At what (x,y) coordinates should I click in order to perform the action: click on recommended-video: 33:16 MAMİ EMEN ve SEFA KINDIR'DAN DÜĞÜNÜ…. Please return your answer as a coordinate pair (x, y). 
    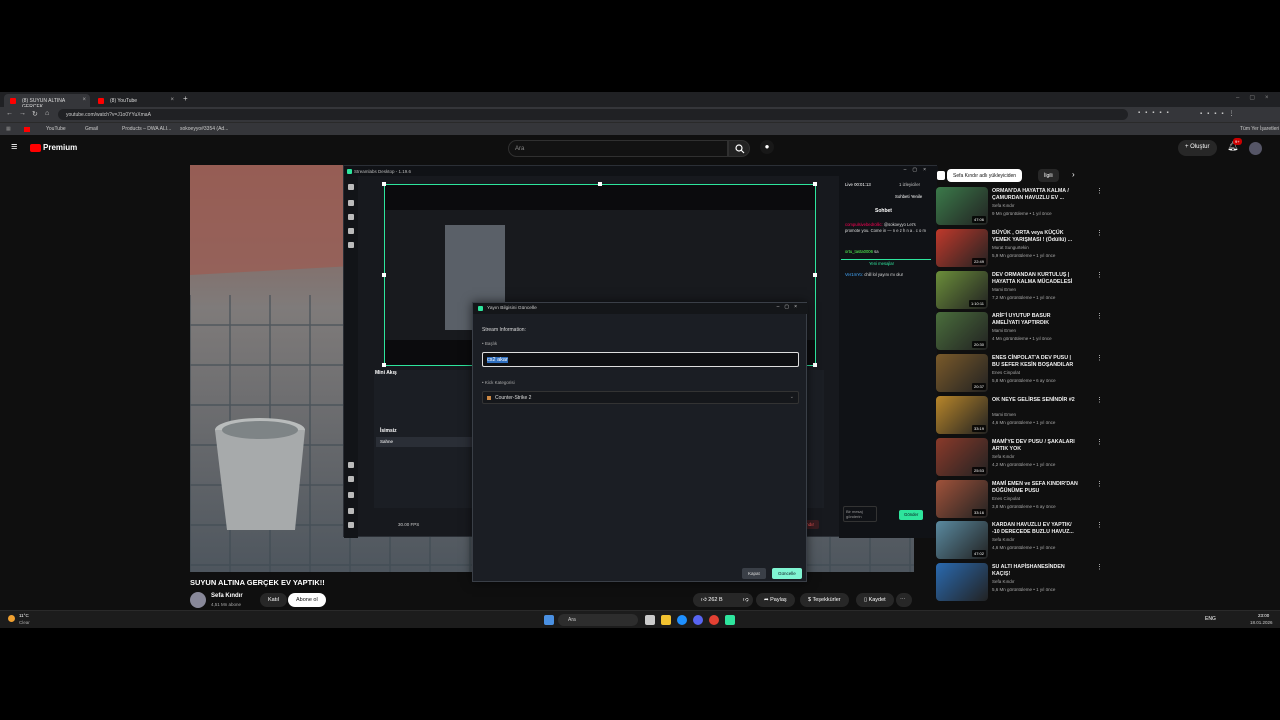
    Looking at the image, I should click on (1108, 499).